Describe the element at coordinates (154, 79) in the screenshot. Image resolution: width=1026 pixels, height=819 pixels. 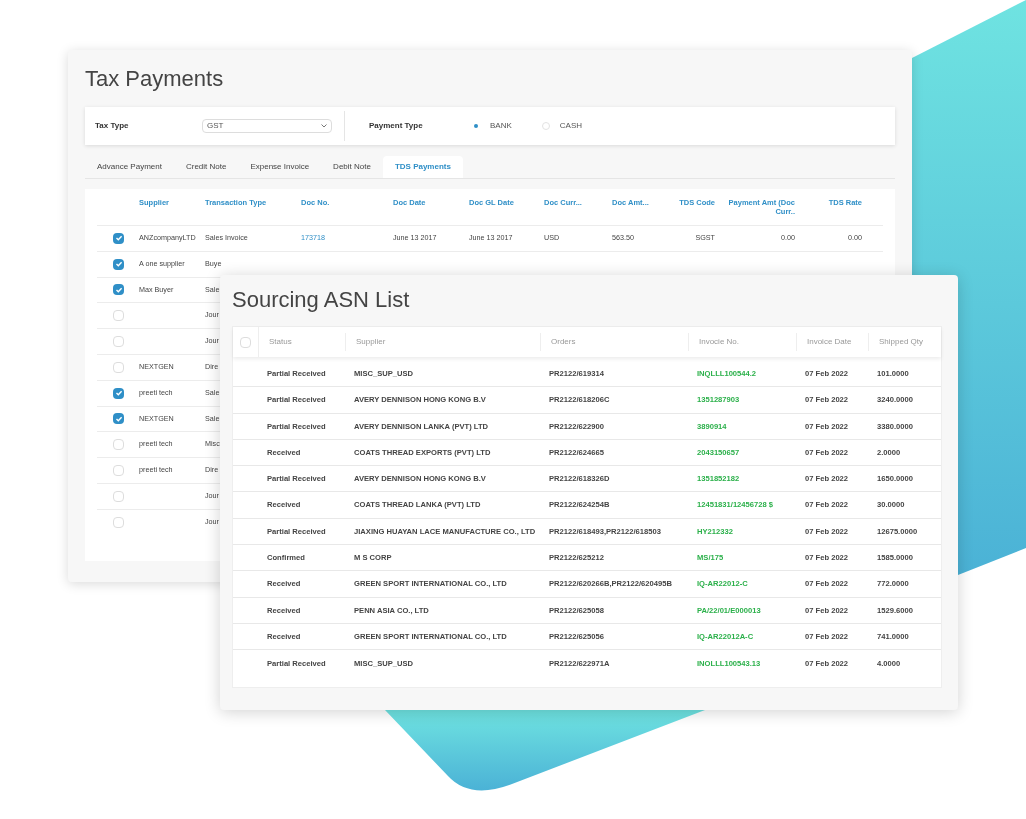
I see `page-title: Tax Payments` at that location.